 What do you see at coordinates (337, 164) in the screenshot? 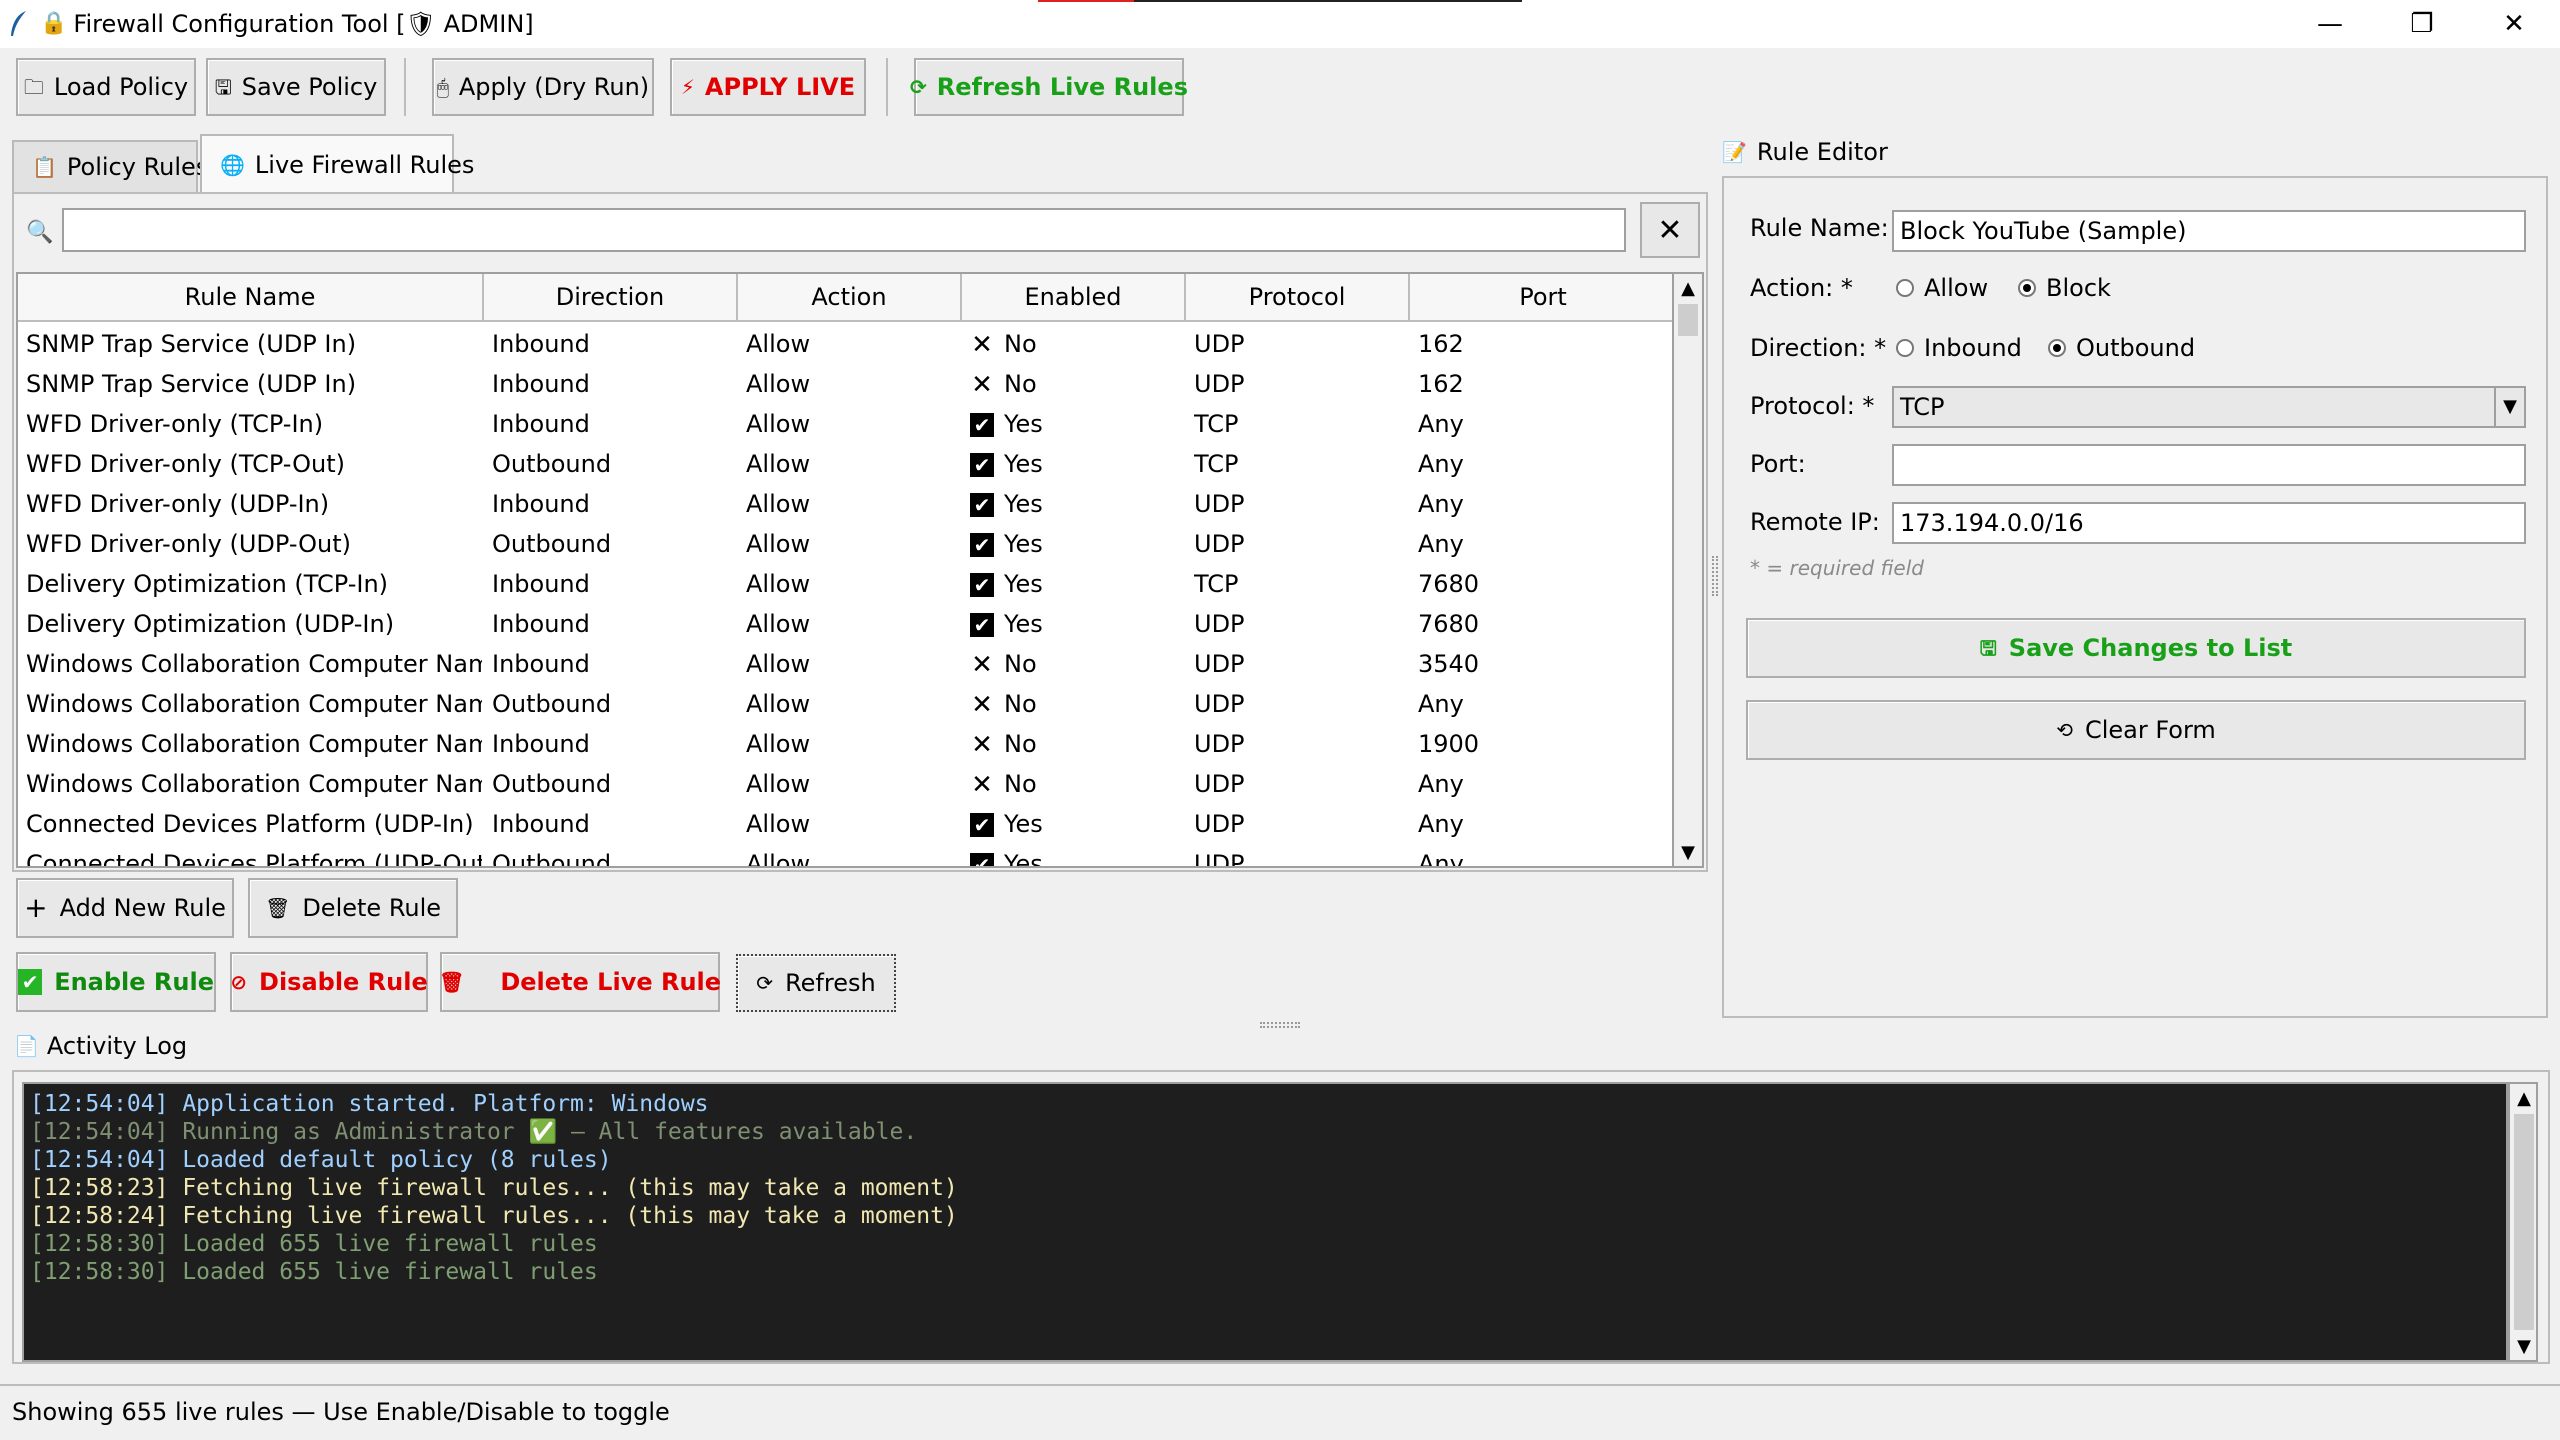
I see `tab-live-firewall-rules: 🌐 Live Firewall Rules` at bounding box center [337, 164].